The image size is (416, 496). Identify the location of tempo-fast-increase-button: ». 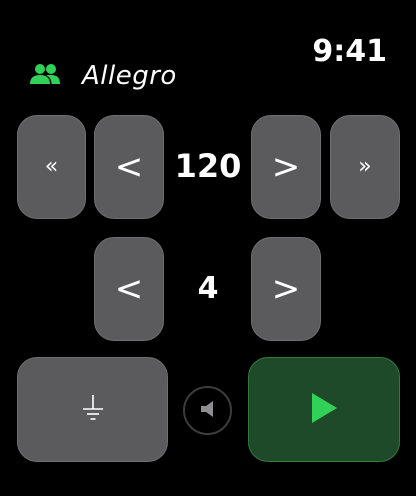
(365, 167).